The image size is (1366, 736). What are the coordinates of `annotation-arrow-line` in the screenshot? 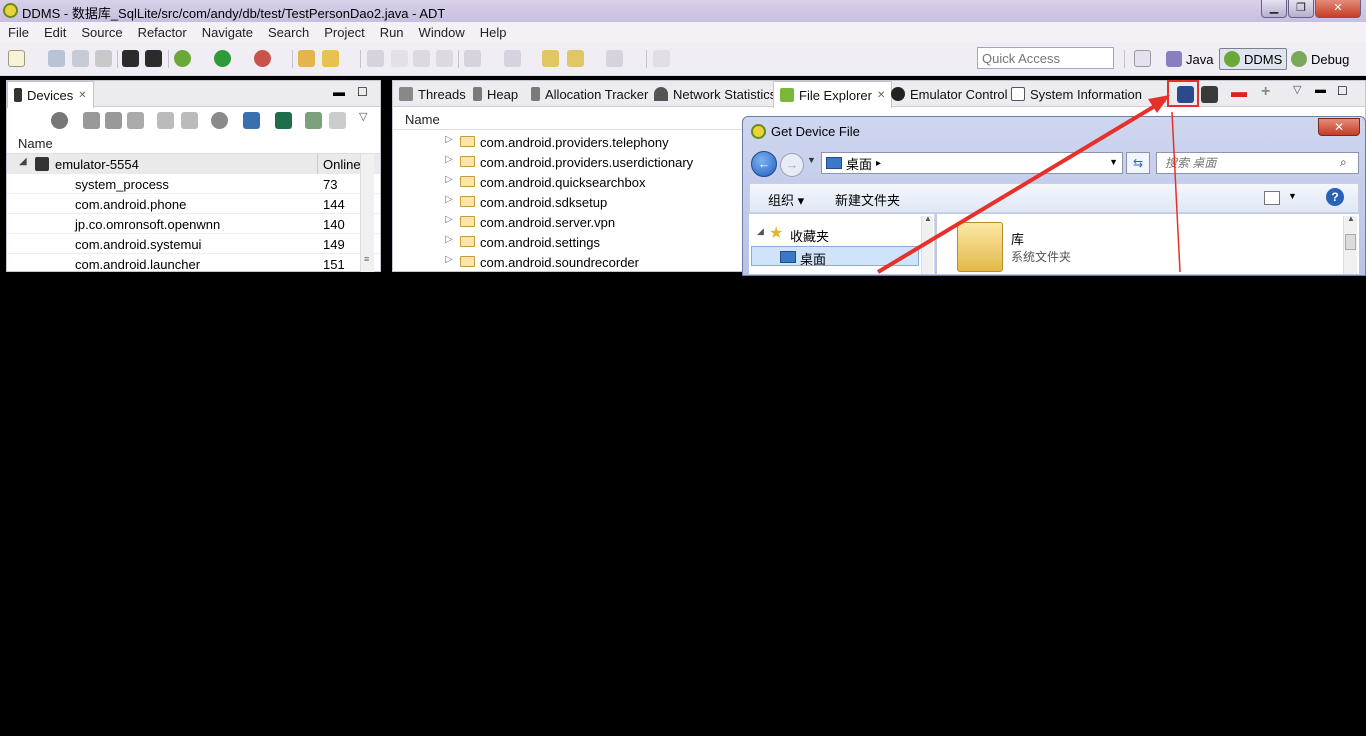 It's located at (1021, 186).